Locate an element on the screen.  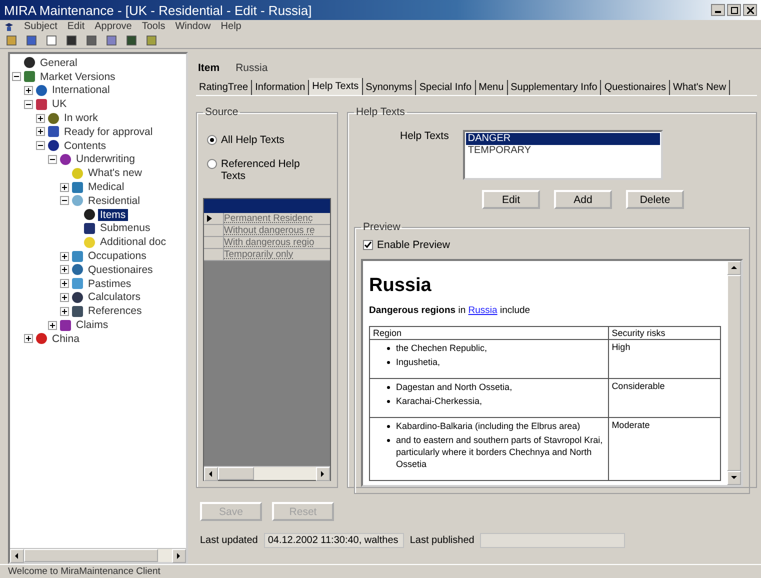
list-entry: Ingushetia, is located at coordinates (418, 362).